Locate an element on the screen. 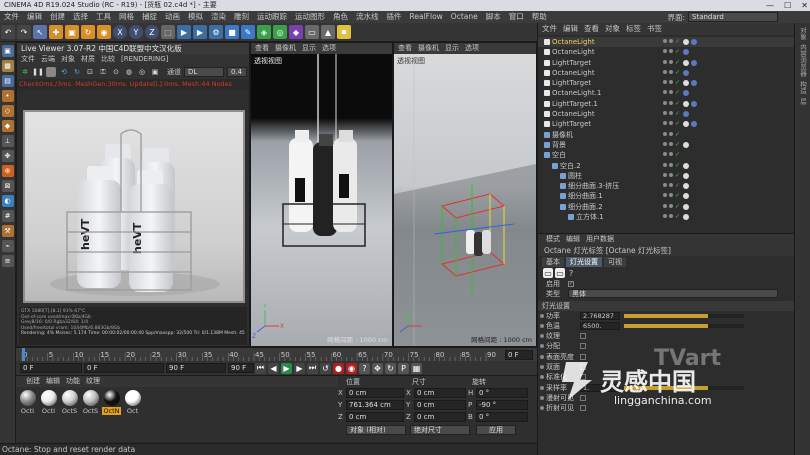  attribute-row: 表面亮度 is located at coordinates (666, 357).